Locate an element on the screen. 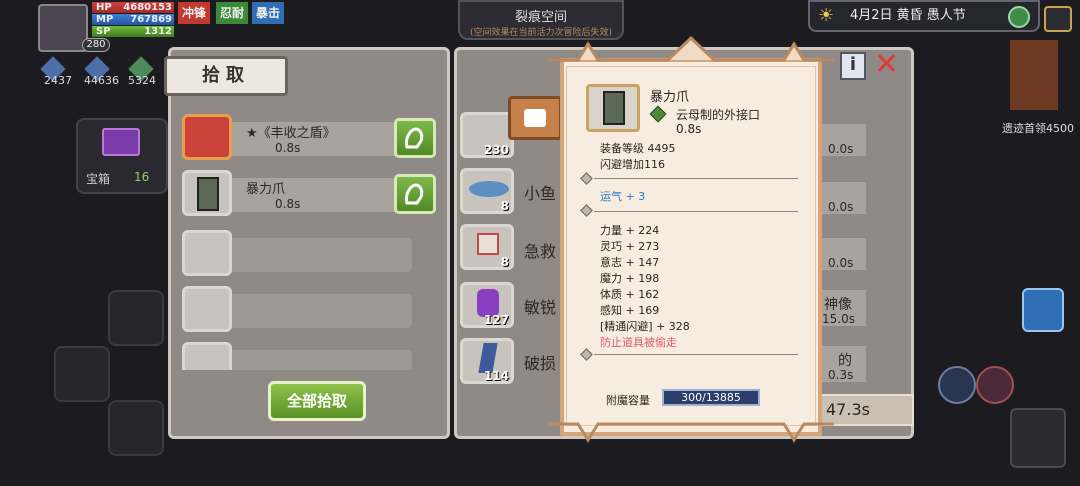  boss-portrait is located at coordinates (1034, 75).